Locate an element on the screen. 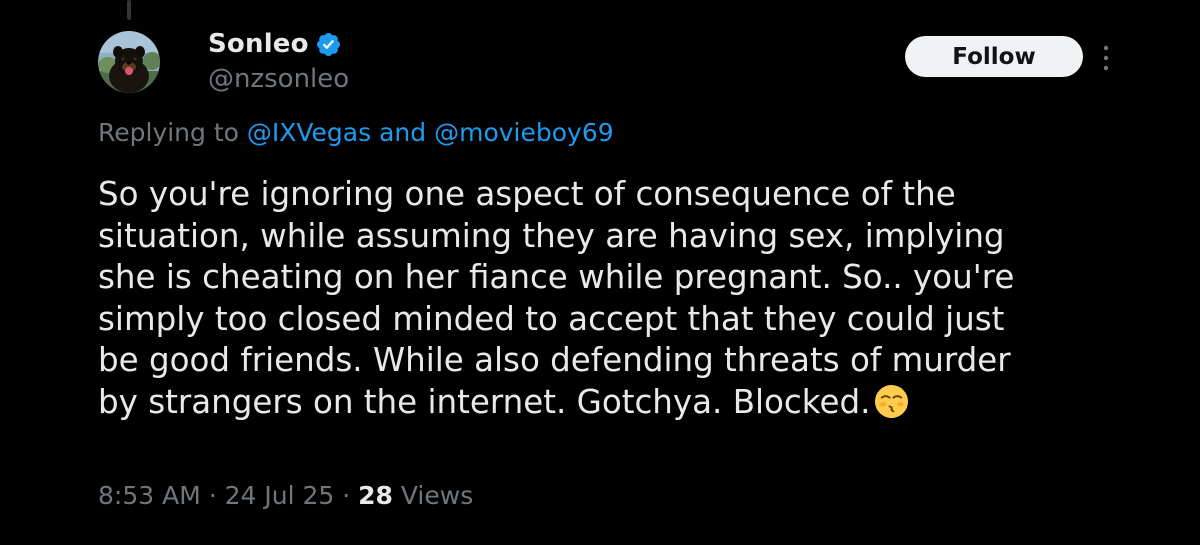 Image resolution: width=1200 pixels, height=545 pixels. views-count: 28 is located at coordinates (375, 495).